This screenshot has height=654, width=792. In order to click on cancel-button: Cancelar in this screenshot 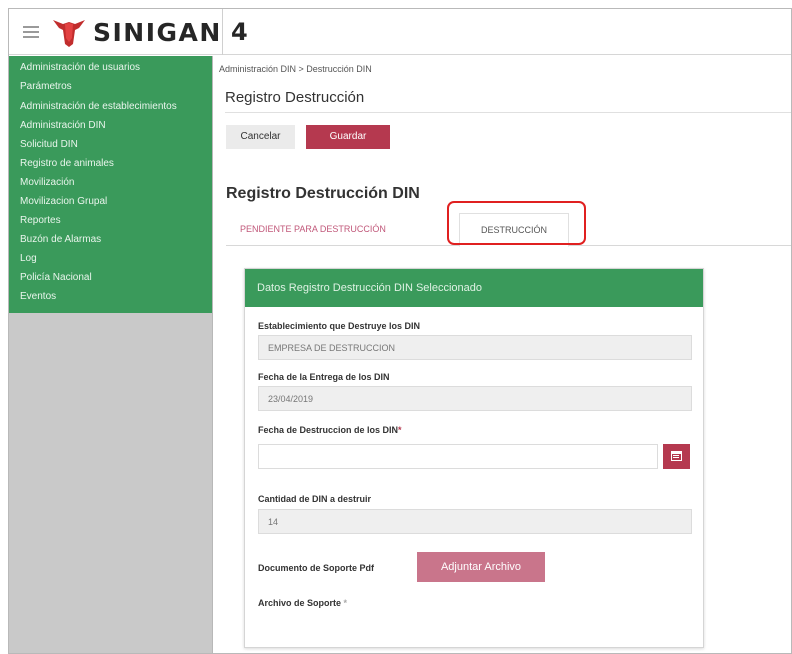, I will do `click(260, 137)`.